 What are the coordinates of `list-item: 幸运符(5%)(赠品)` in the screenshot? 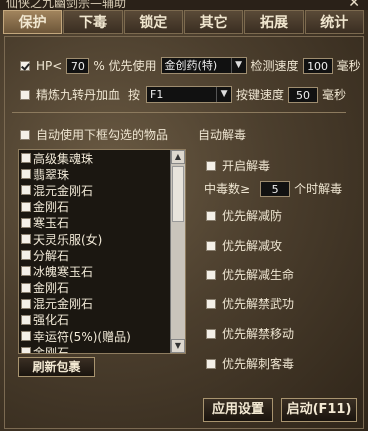 It's located at (95, 336).